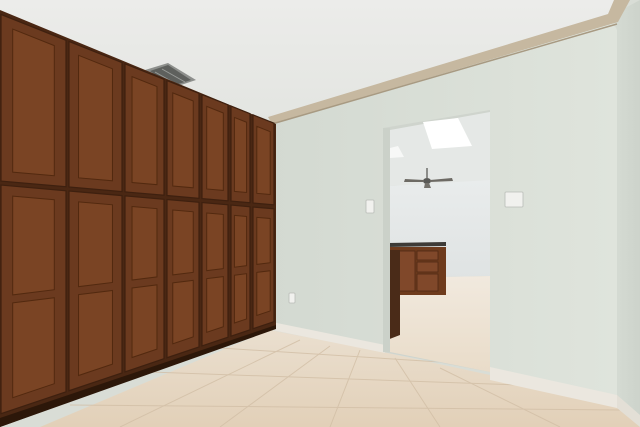 This screenshot has width=640, height=427. I want to click on door-jamb-left, so click(386, 240).